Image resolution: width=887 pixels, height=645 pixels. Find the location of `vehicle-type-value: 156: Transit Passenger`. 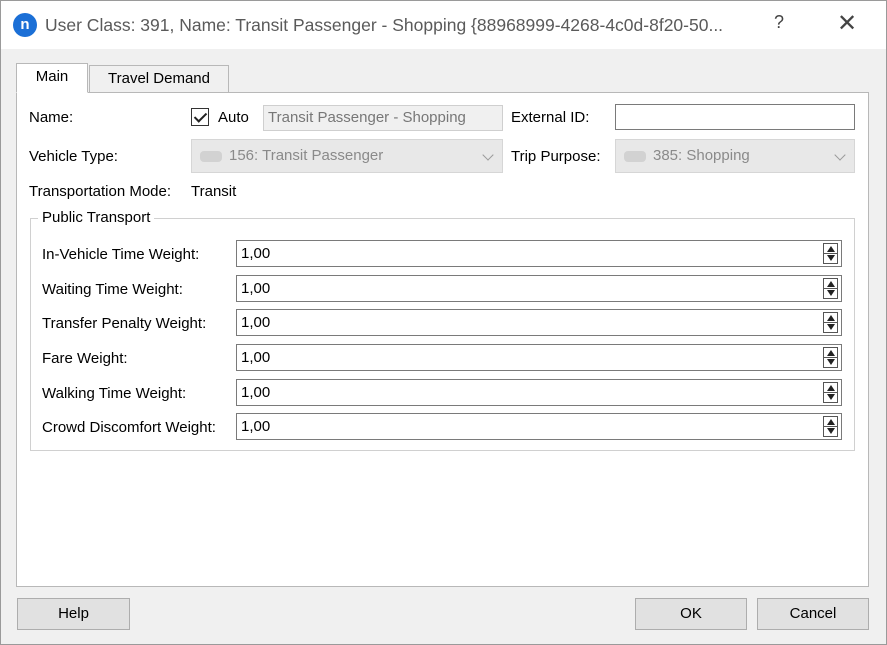

vehicle-type-value: 156: Transit Passenger is located at coordinates (306, 155).